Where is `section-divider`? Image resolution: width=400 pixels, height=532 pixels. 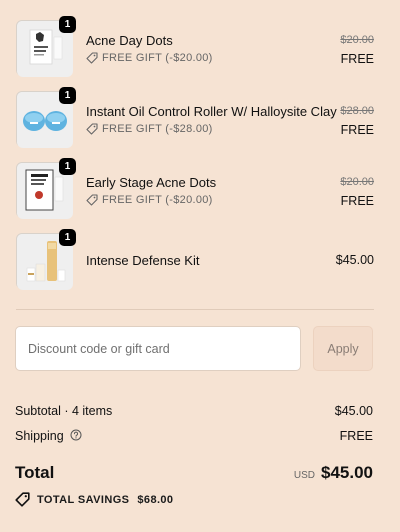
section-divider is located at coordinates (195, 309).